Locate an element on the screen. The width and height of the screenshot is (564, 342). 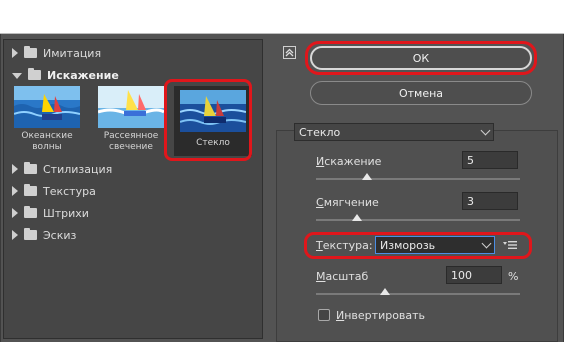
thumbnail-diffuse-glow: Рассеянное свечение is located at coordinates (131, 121).